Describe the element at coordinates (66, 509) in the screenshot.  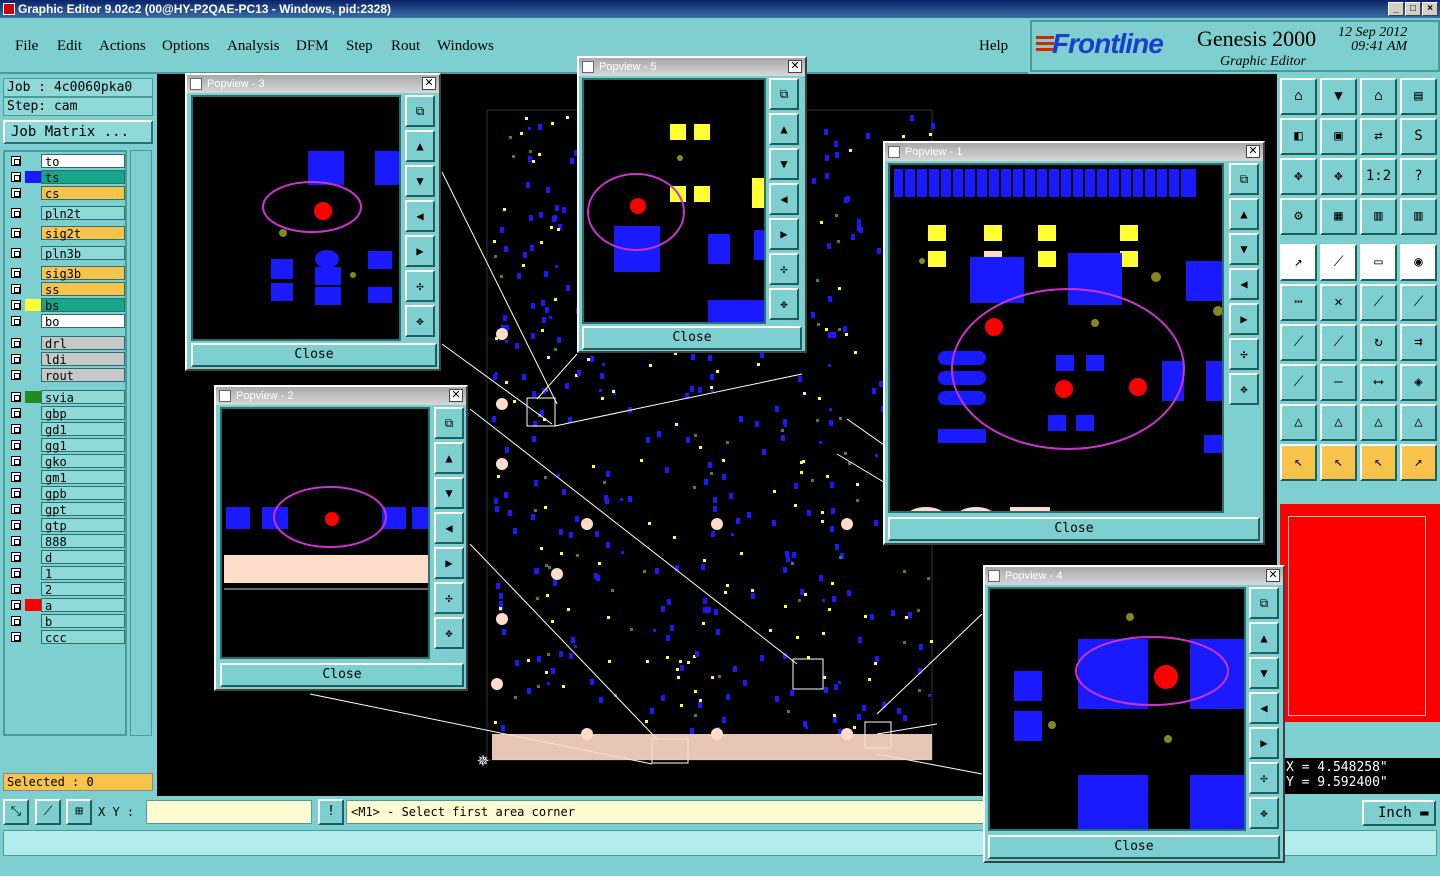
I see `layer-row: gpt` at that location.